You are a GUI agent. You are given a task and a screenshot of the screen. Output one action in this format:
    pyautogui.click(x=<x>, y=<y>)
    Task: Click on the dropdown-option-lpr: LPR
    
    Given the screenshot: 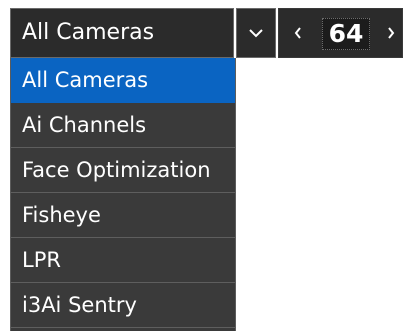 What is the action you would take?
    pyautogui.click(x=123, y=260)
    